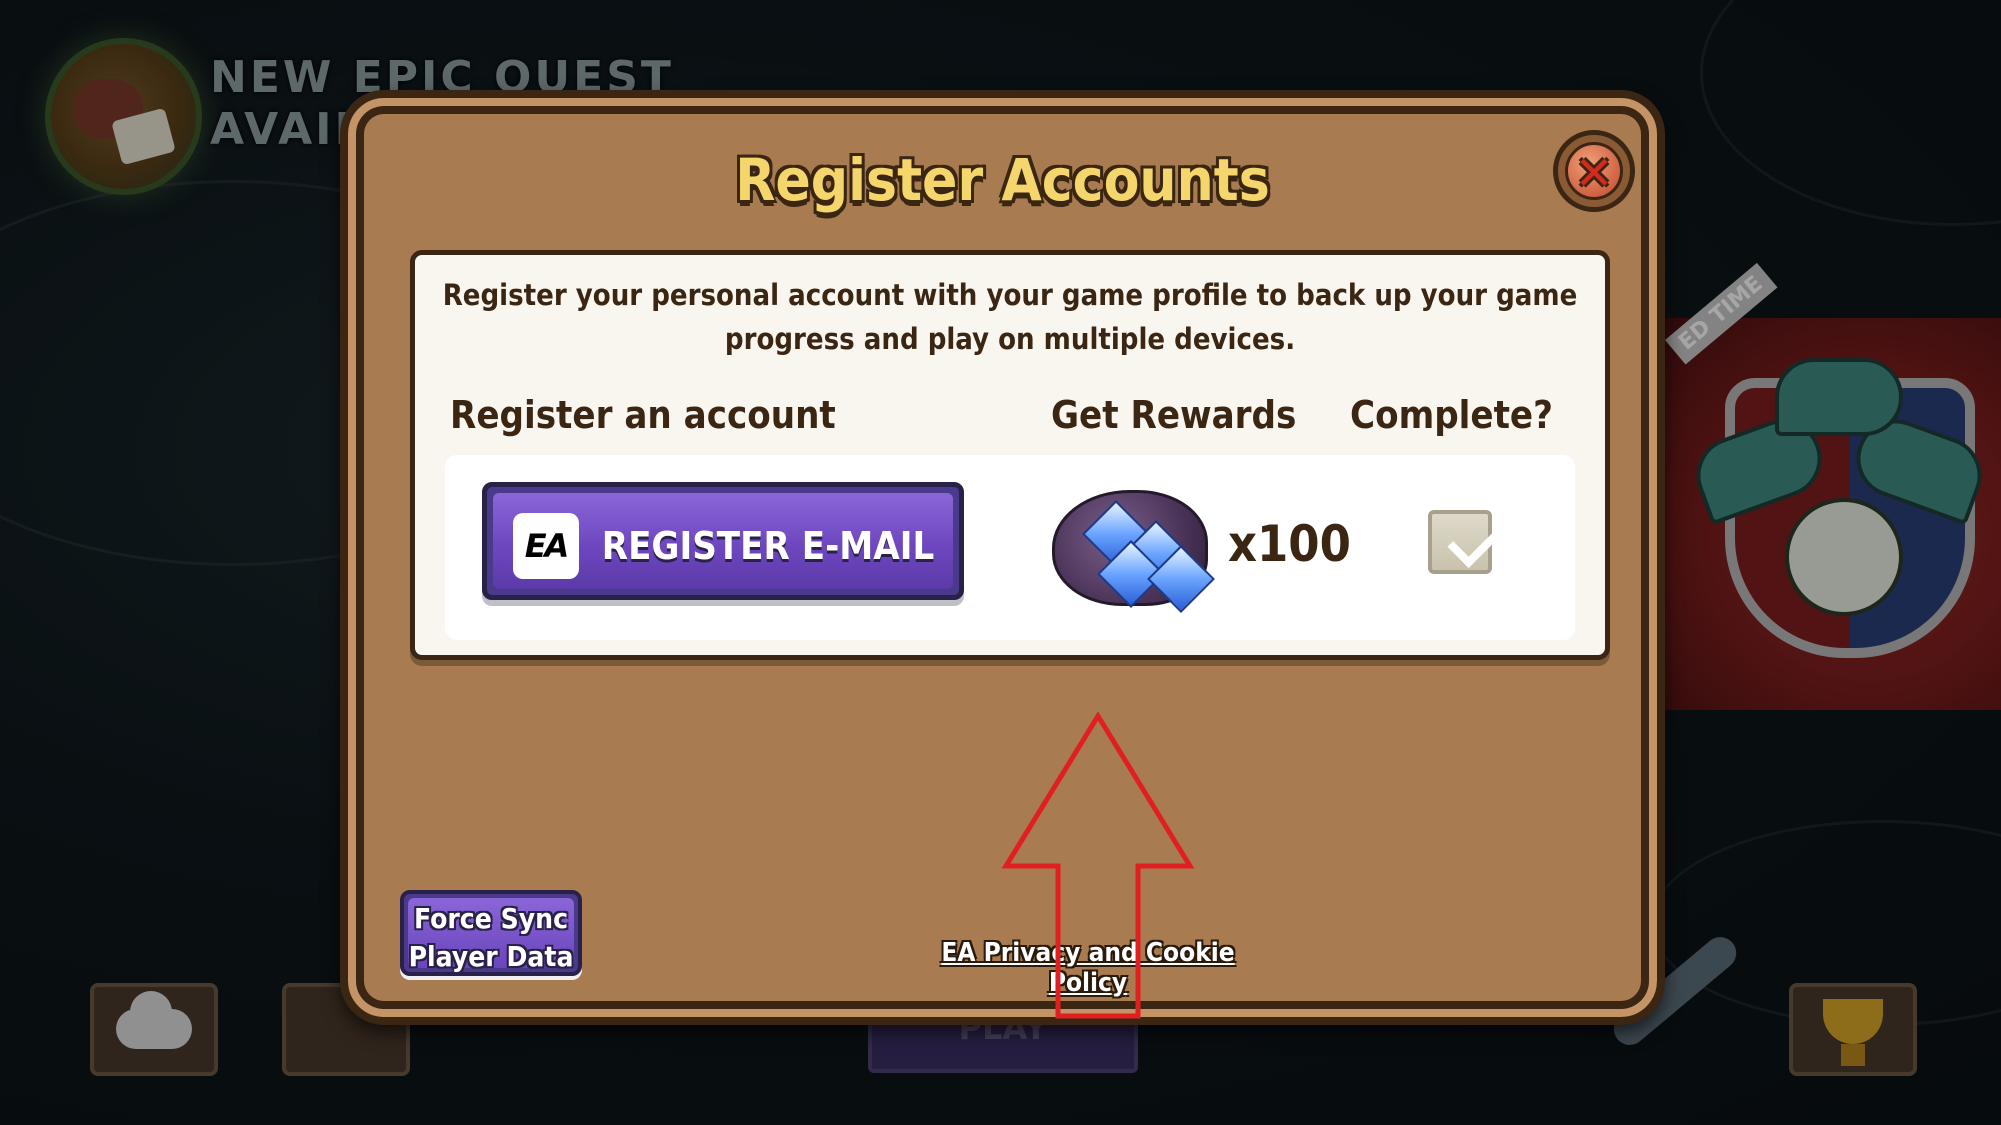  What do you see at coordinates (1451, 415) in the screenshot?
I see `column-header-complete: Complete?` at bounding box center [1451, 415].